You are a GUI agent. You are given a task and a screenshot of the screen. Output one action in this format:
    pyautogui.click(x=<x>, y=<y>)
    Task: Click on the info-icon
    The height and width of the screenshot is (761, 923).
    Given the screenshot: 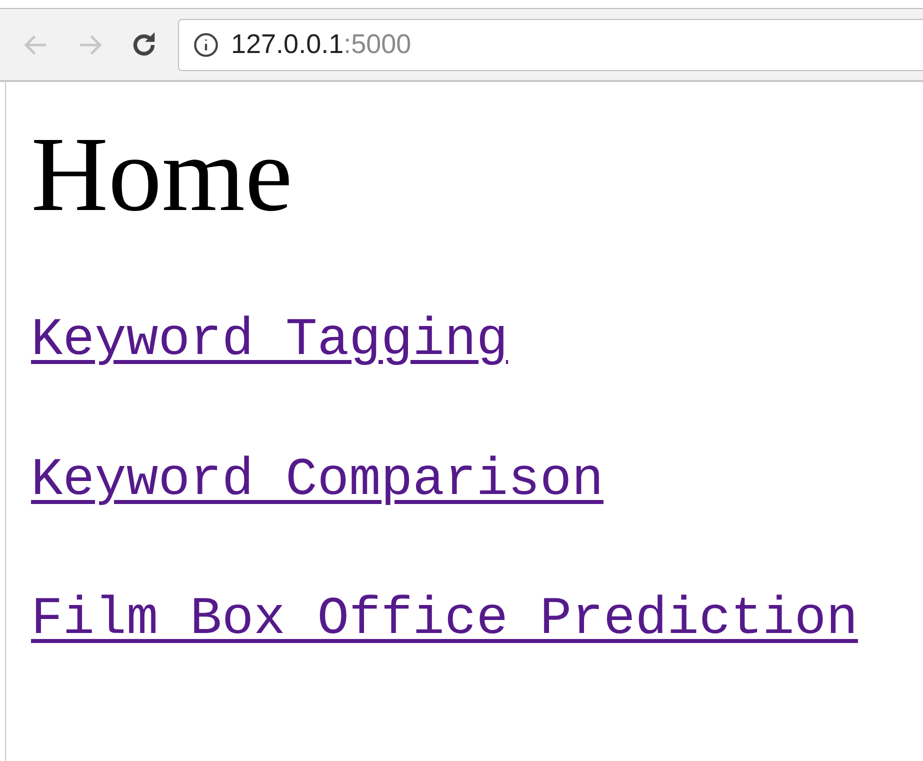 What is the action you would take?
    pyautogui.click(x=206, y=45)
    